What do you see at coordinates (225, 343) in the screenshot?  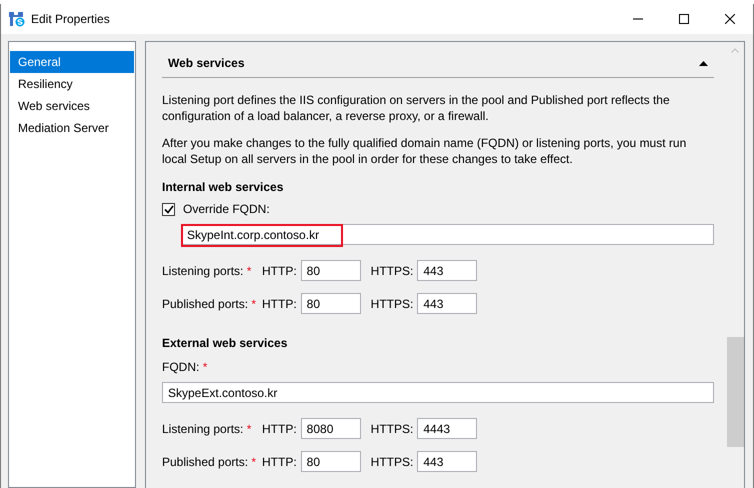 I see `group-title: External web services` at bounding box center [225, 343].